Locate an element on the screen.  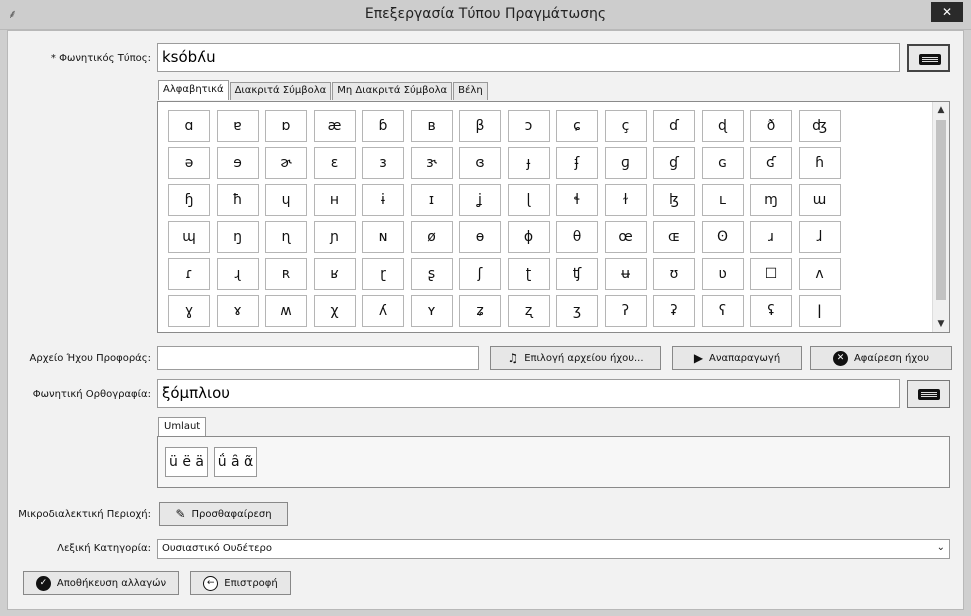
symbol-button: ɾ is located at coordinates (189, 274).